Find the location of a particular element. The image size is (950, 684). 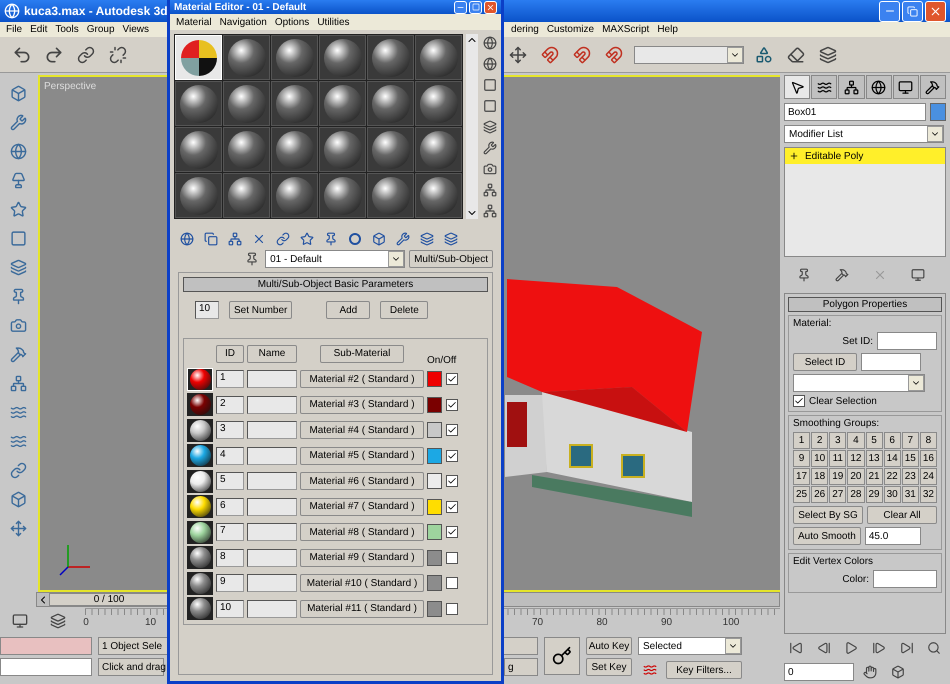

frame-number: 70 is located at coordinates (538, 622).